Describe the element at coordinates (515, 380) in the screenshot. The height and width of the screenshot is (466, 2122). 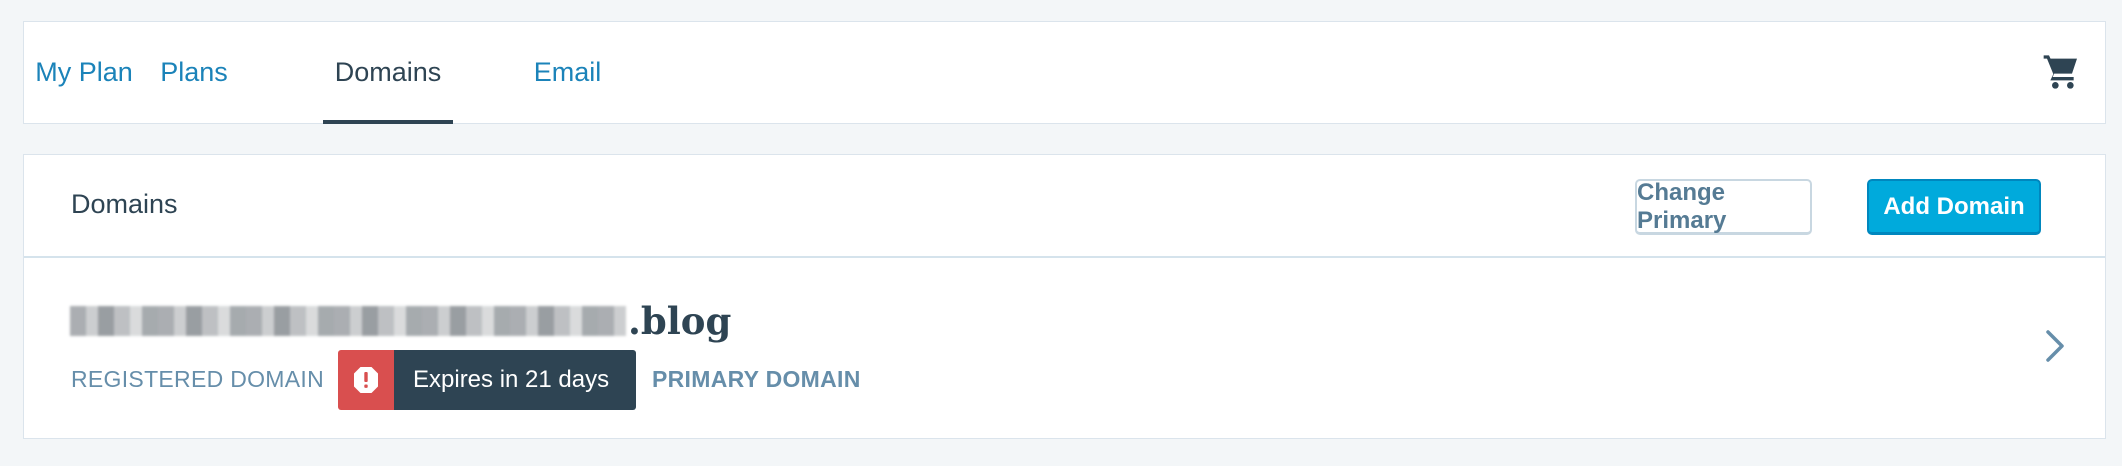
I see `expiry-text: Expires in 21 days` at that location.